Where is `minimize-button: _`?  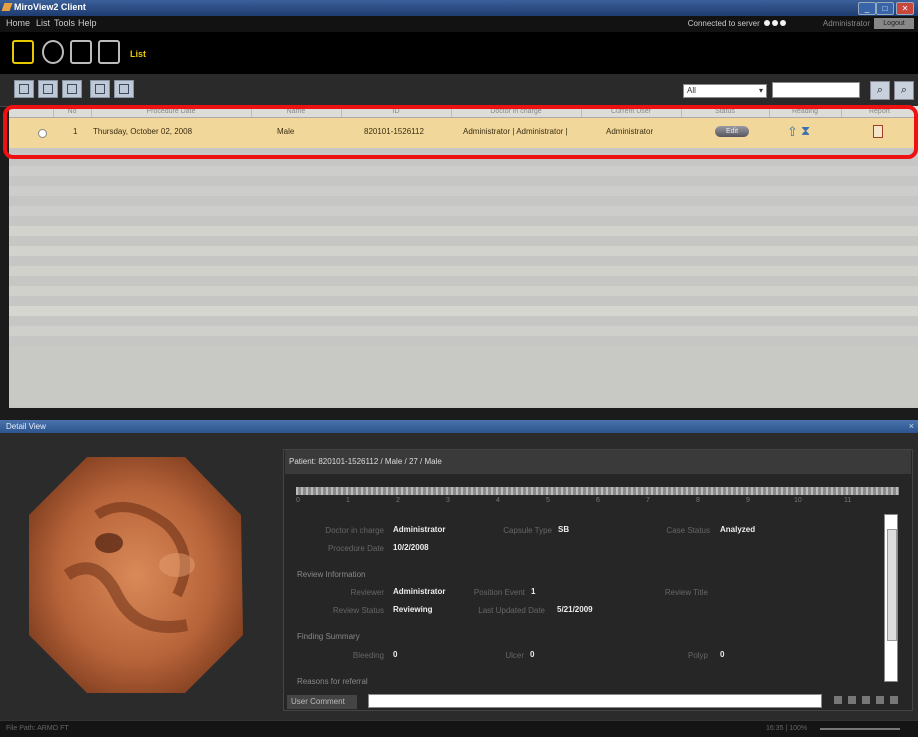 minimize-button: _ is located at coordinates (867, 8).